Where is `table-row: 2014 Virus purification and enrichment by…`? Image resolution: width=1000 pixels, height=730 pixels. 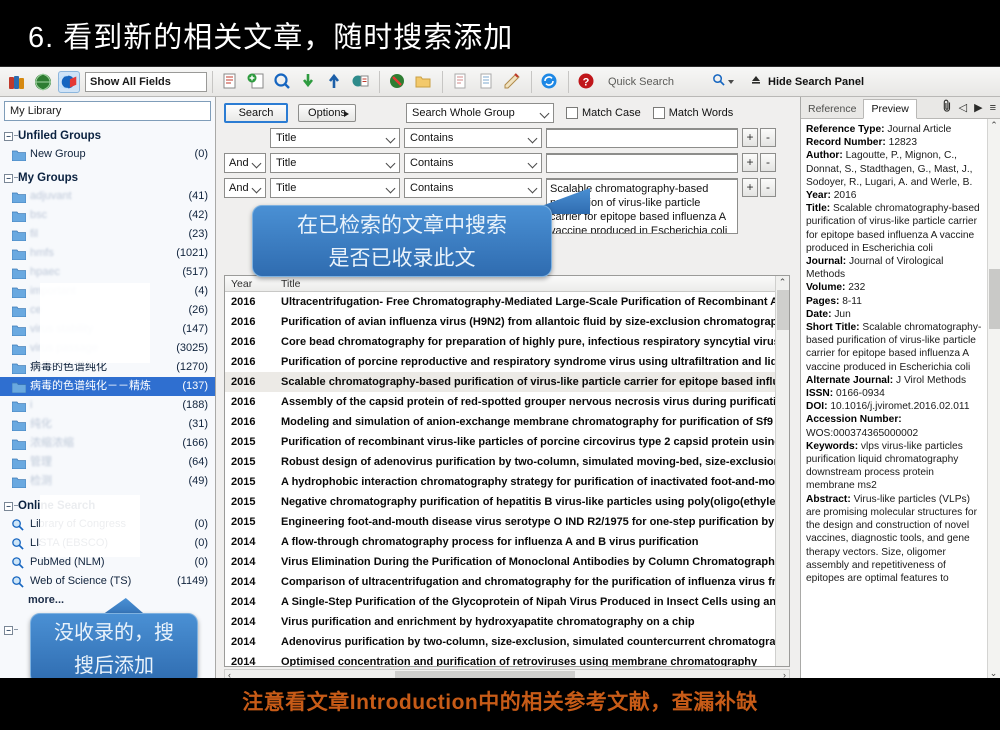
table-row: 2014 Virus purification and enrichment by… is located at coordinates (507, 622).